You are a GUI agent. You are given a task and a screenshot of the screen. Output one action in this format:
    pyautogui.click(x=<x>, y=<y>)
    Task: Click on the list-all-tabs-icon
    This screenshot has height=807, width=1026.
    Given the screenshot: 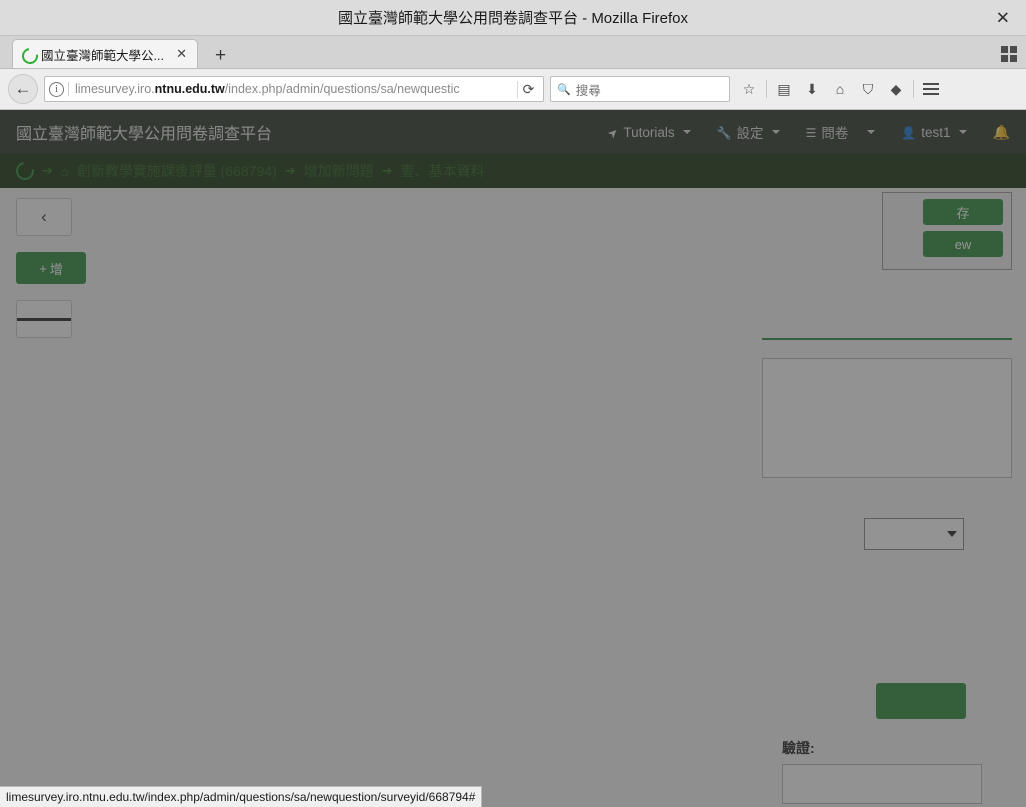 What is the action you would take?
    pyautogui.click(x=1009, y=54)
    